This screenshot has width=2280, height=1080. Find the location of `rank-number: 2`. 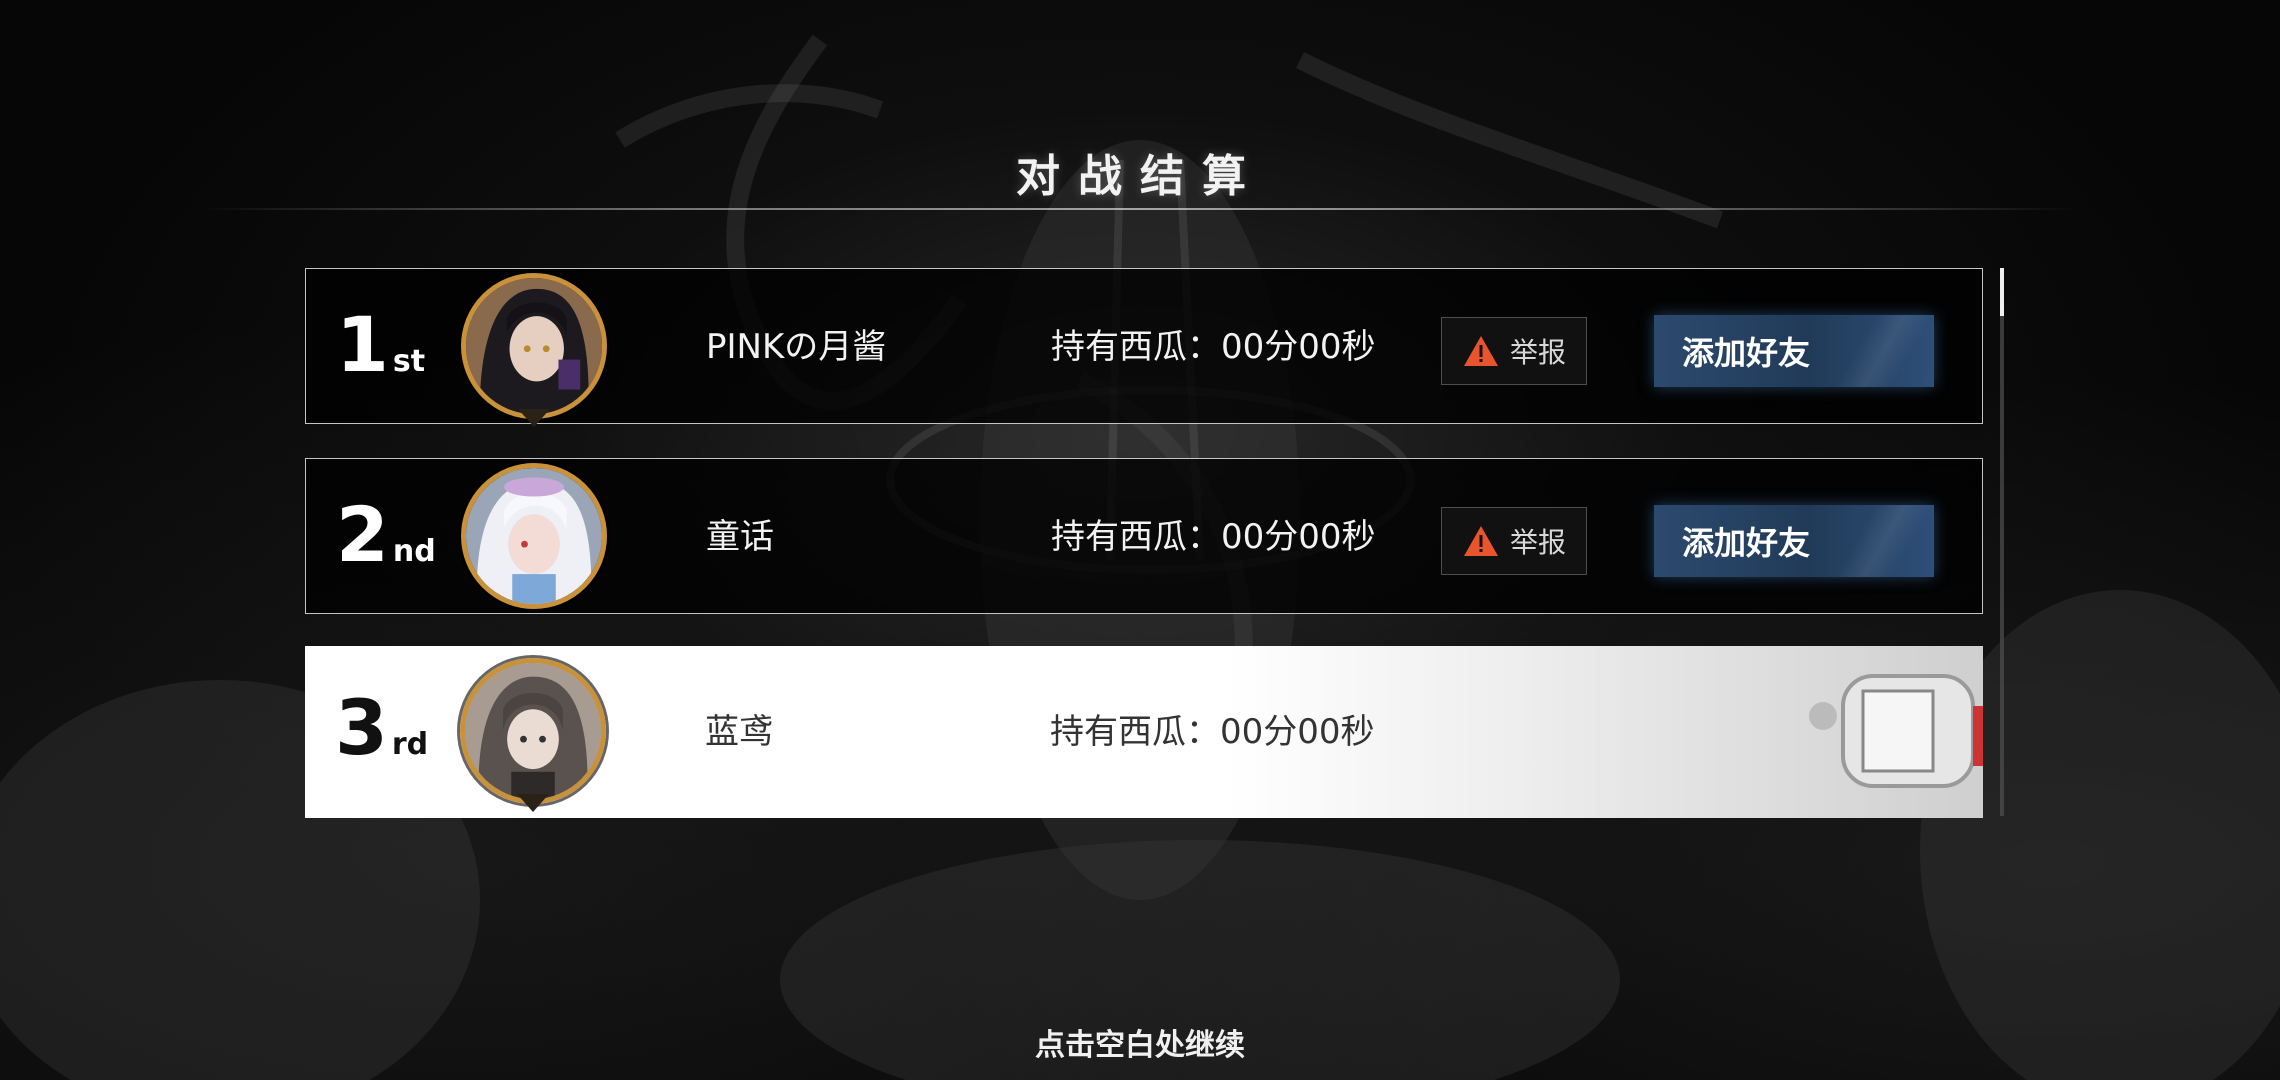

rank-number: 2 is located at coordinates (362, 534).